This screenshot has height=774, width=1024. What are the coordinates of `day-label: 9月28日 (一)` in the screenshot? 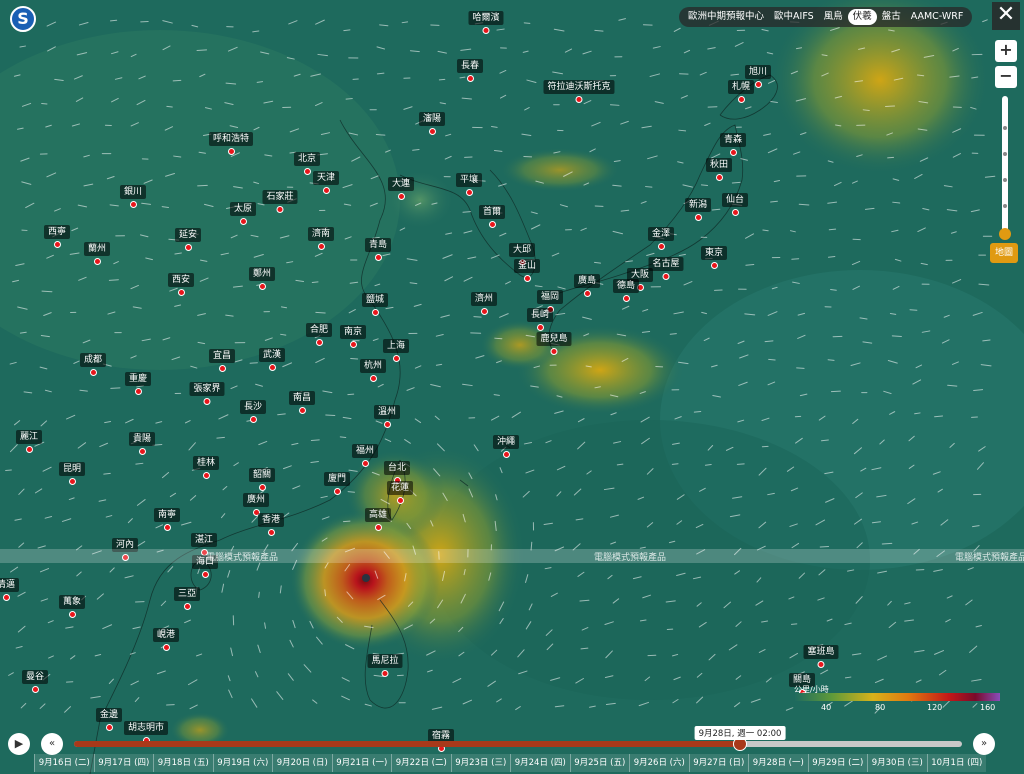 It's located at (778, 763).